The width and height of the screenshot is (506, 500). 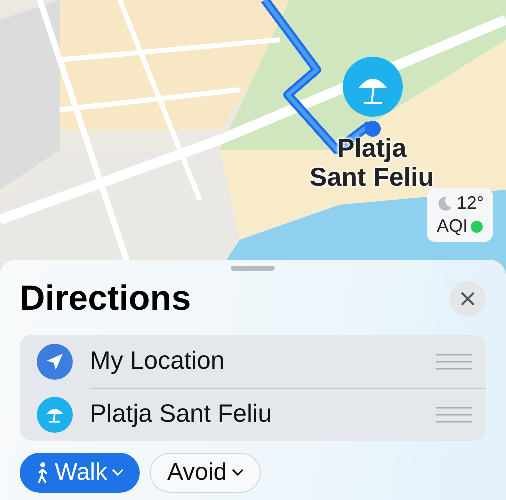 I want to click on avoid-button: Avoid, so click(x=206, y=473).